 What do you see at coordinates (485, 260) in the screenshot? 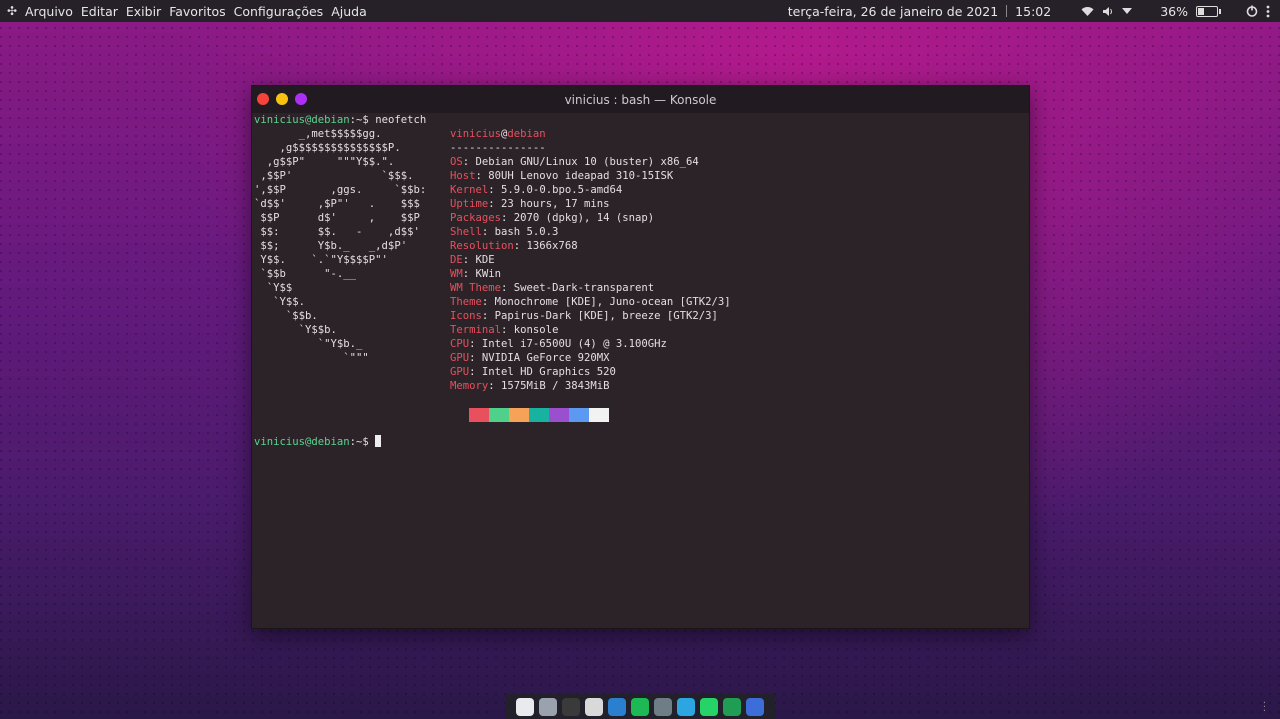
I see `info-value: KDE` at bounding box center [485, 260].